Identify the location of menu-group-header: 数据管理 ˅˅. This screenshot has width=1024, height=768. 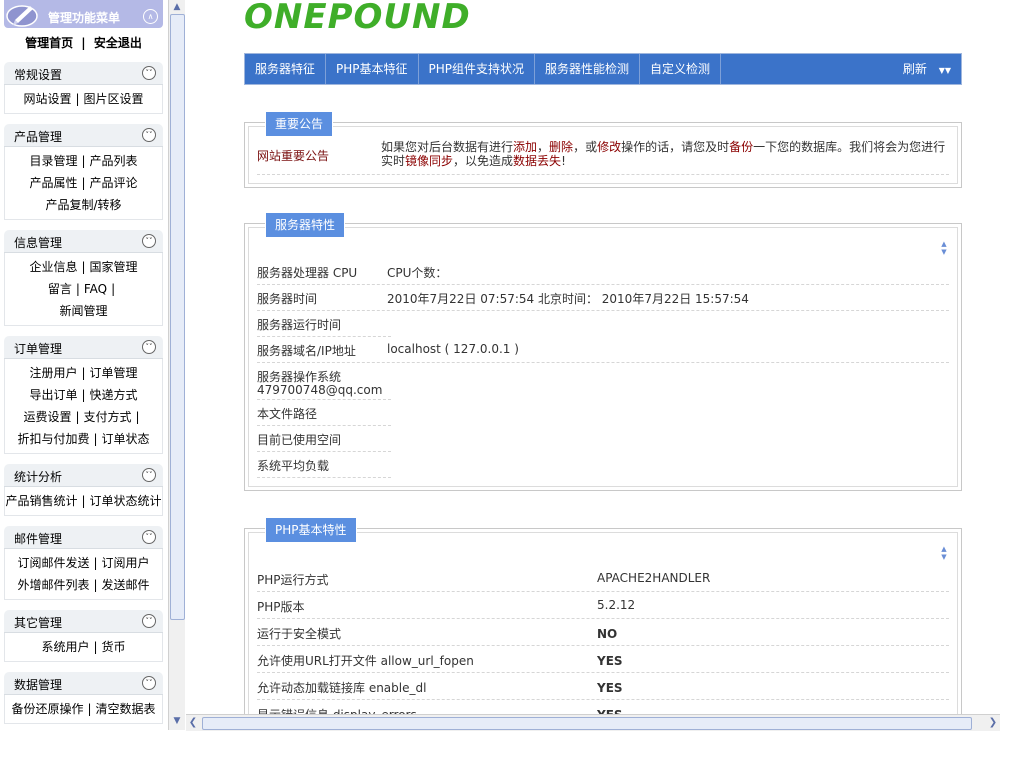
(83, 683).